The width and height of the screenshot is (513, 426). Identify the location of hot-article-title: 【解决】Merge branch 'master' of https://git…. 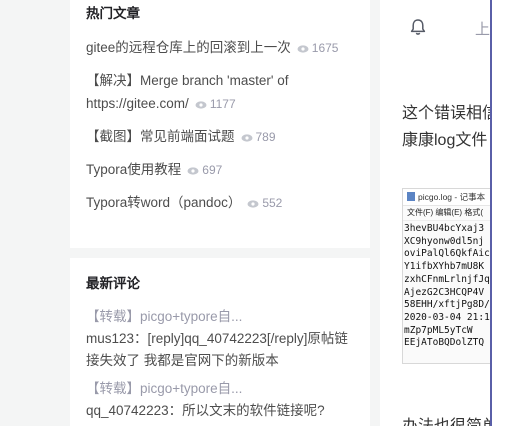
(187, 92).